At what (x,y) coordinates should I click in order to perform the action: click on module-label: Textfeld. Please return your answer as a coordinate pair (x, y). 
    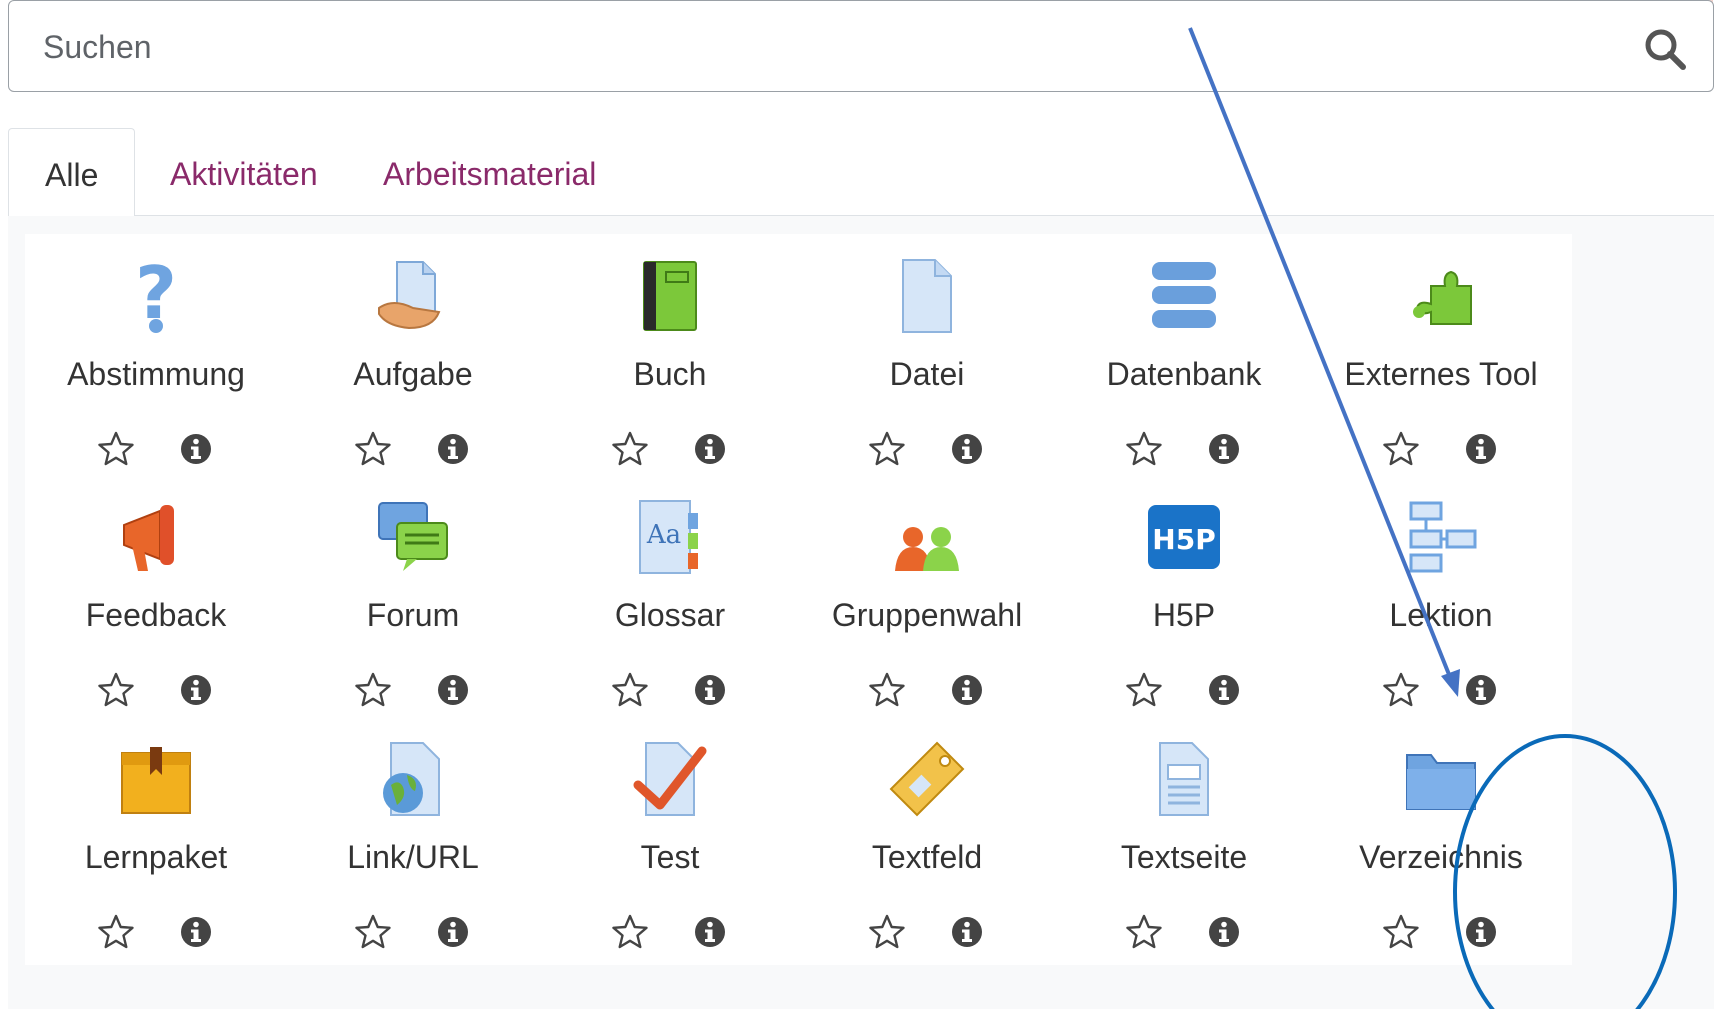
    Looking at the image, I should click on (927, 857).